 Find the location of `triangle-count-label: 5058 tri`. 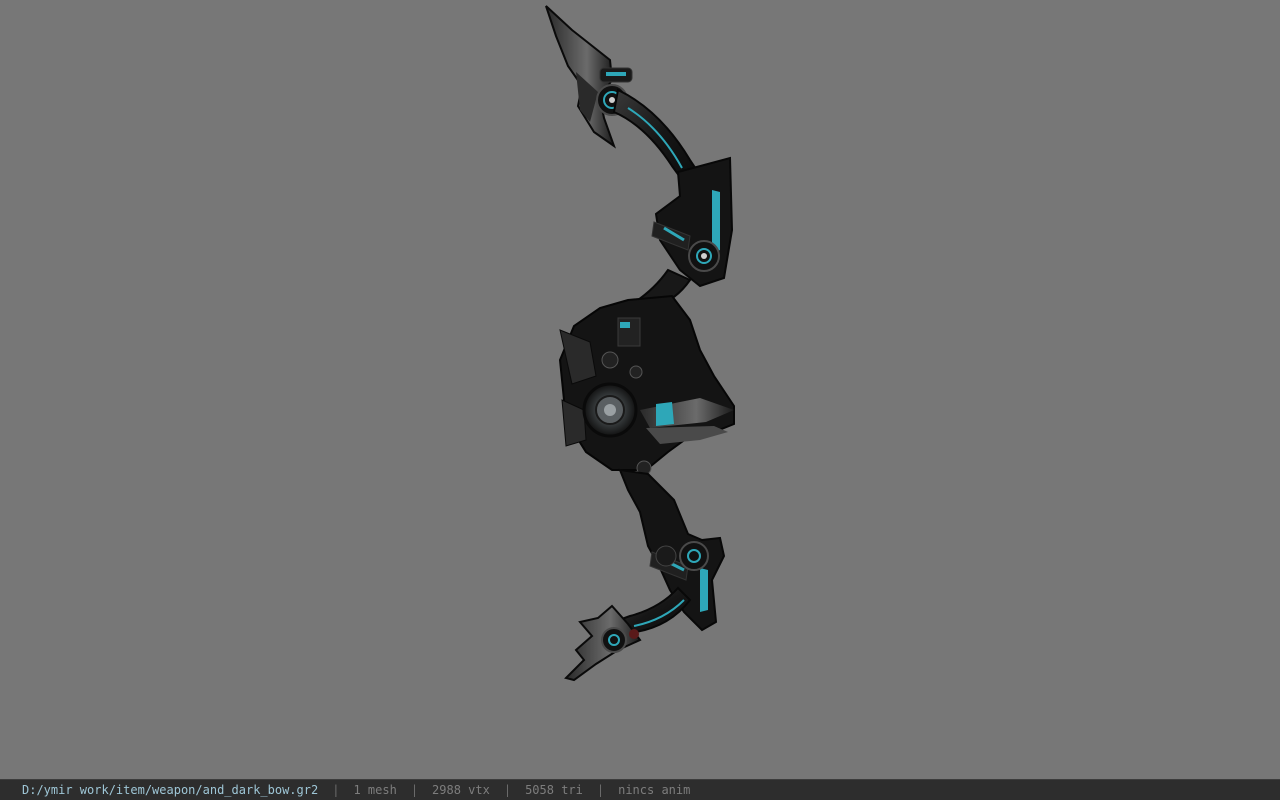

triangle-count-label: 5058 tri is located at coordinates (554, 790).